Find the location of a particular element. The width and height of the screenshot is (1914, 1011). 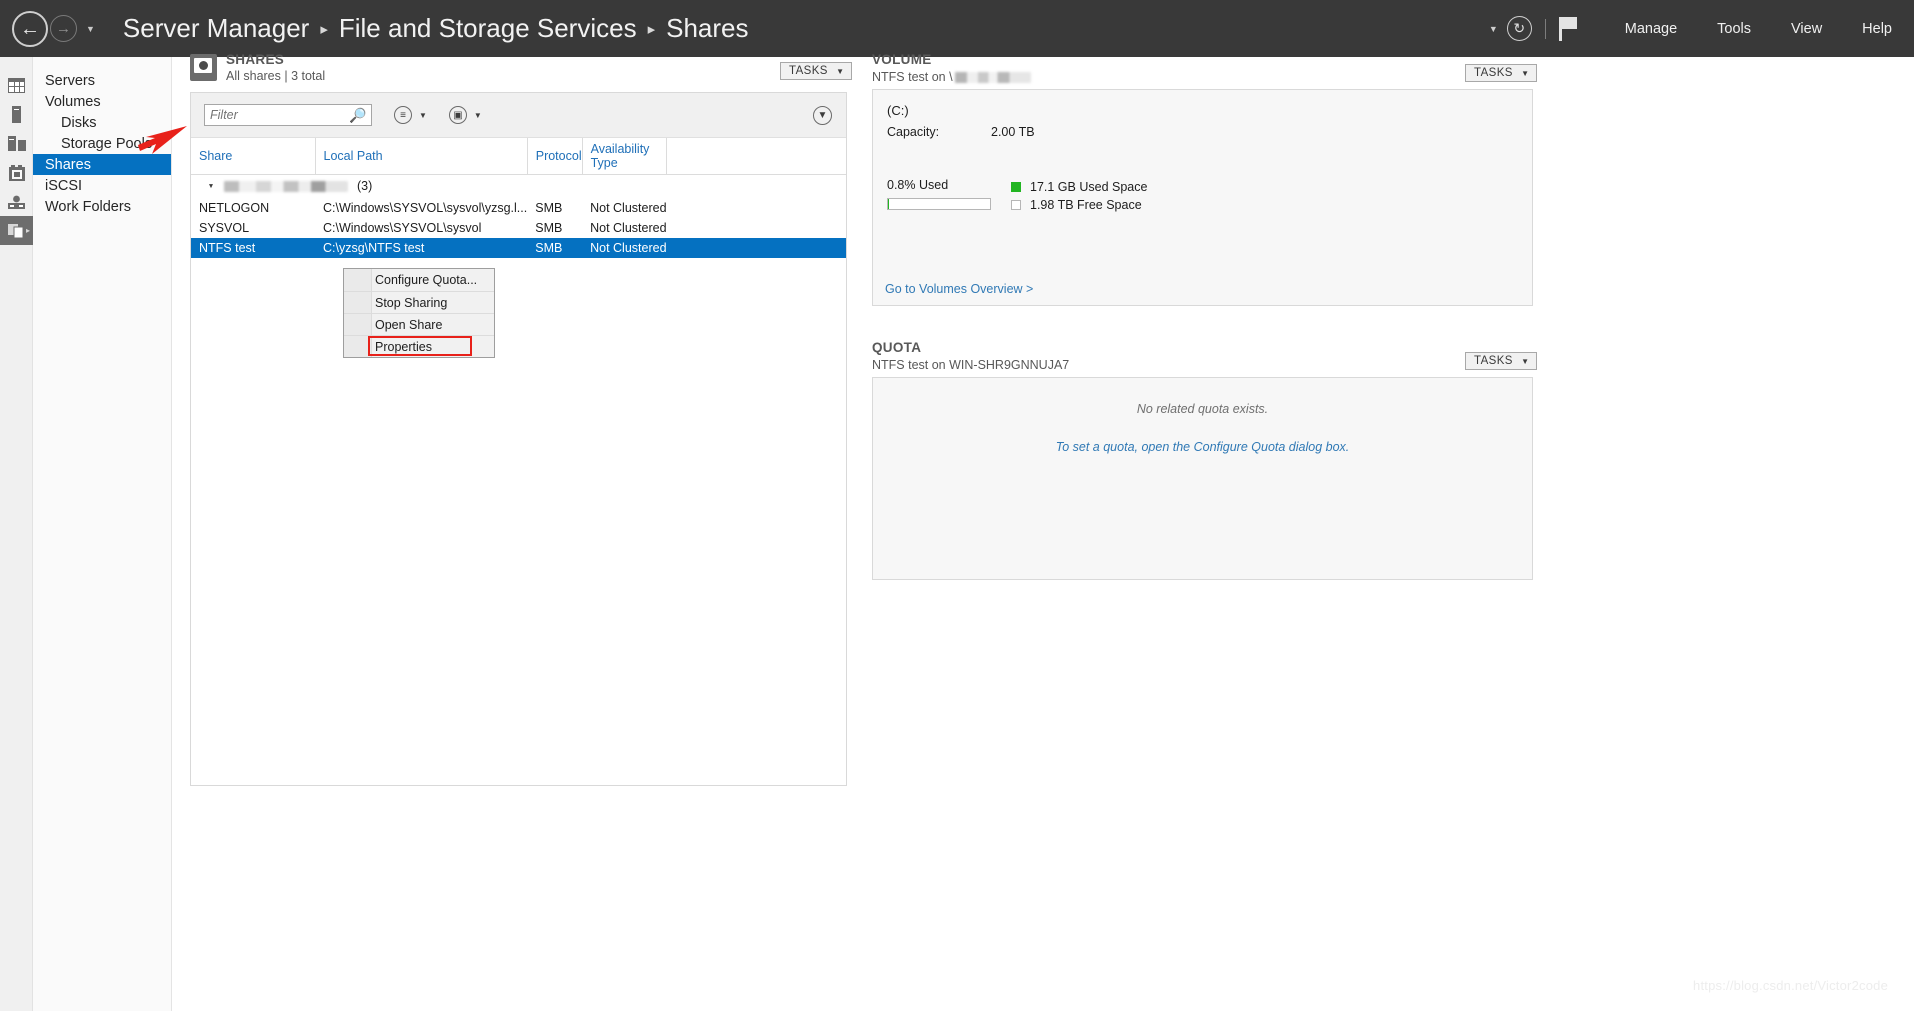

local-server-icon is located at coordinates (16, 114).